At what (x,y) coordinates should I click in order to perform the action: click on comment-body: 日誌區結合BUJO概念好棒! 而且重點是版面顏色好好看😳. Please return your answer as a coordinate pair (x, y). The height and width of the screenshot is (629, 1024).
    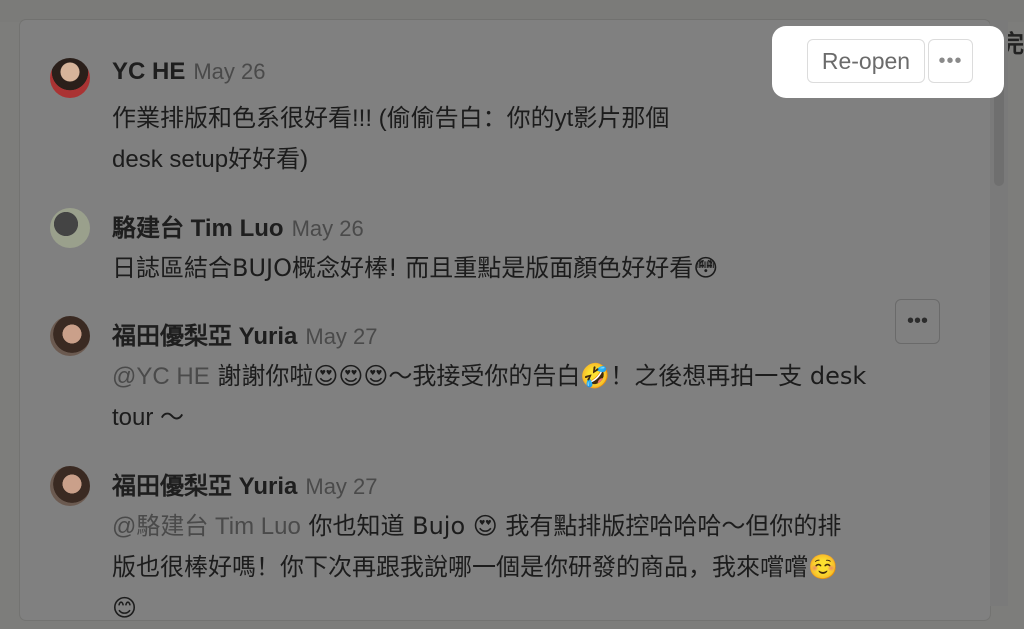
    Looking at the image, I should click on (537, 268).